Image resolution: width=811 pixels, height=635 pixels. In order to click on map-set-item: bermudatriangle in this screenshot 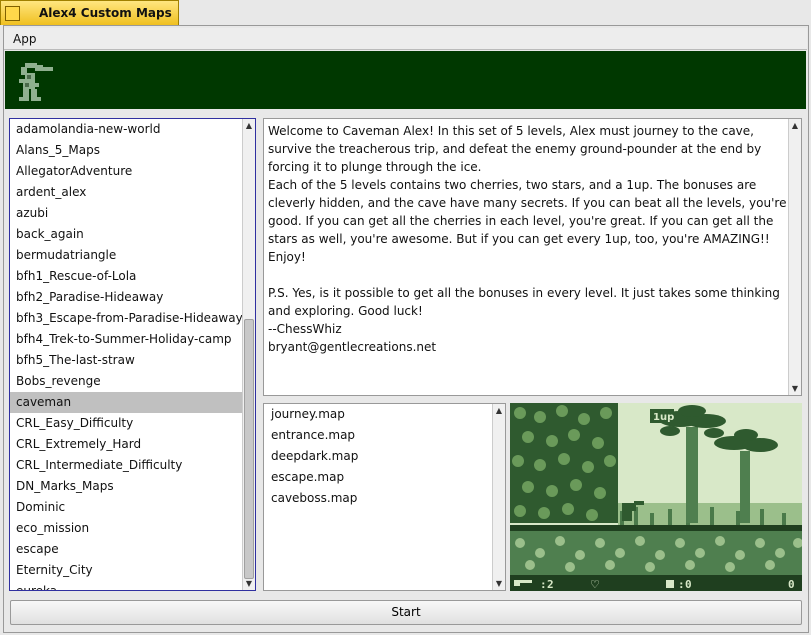, I will do `click(126, 255)`.